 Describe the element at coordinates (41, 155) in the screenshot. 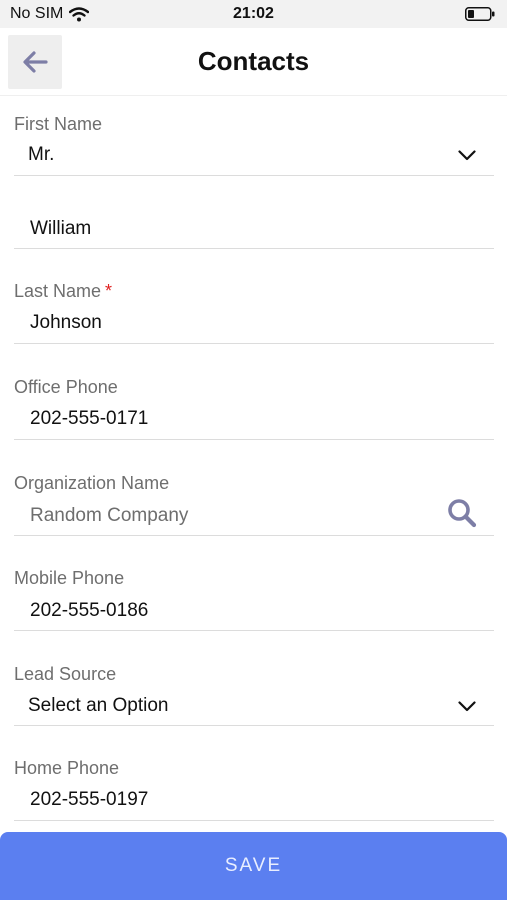

I see `salutation-select-value: Mr.` at that location.